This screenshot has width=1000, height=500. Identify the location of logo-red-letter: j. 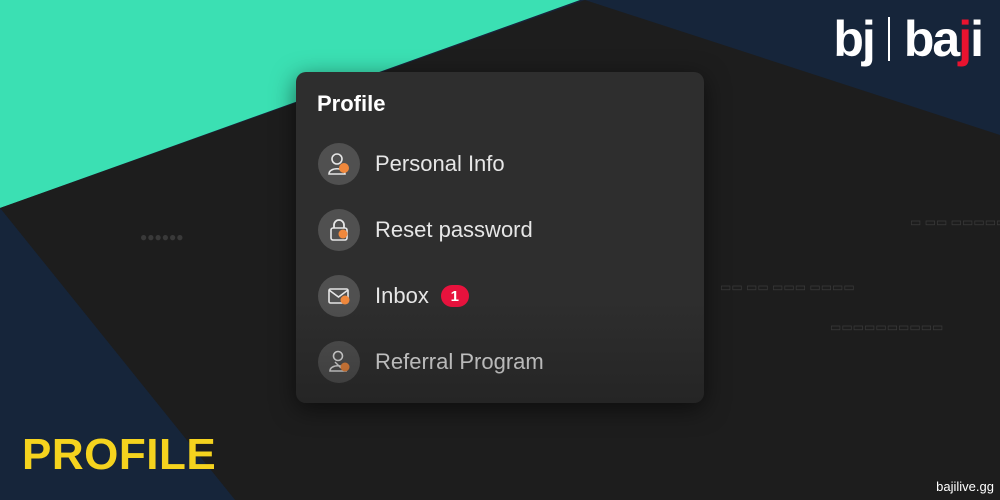
(965, 39).